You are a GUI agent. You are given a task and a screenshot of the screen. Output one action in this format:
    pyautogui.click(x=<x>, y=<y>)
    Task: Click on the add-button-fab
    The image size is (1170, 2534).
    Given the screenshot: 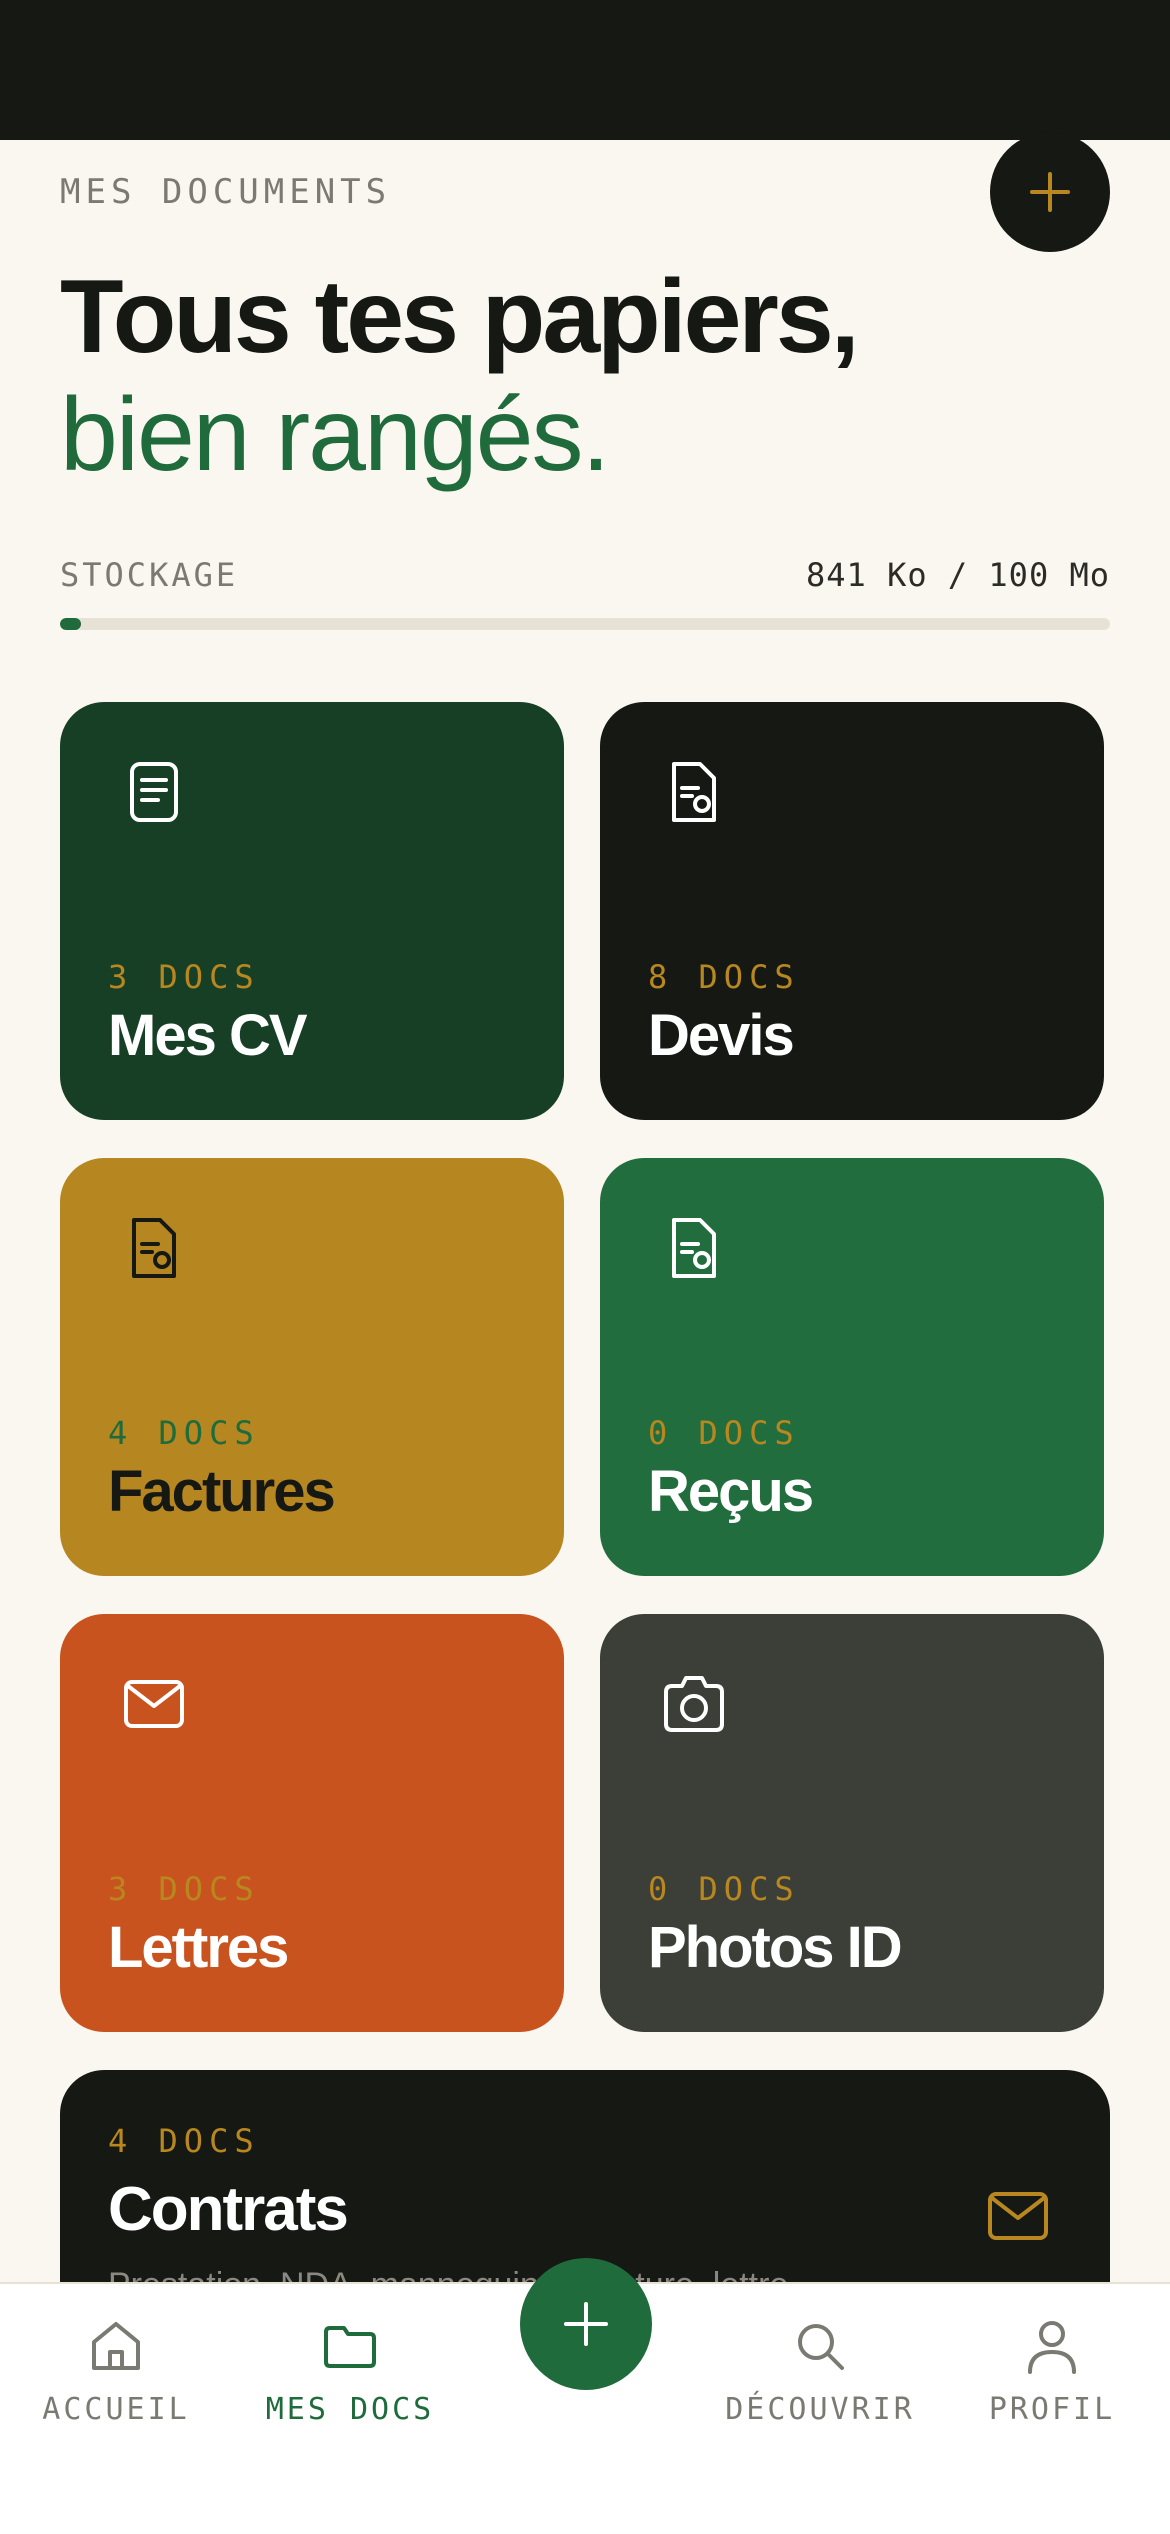 What is the action you would take?
    pyautogui.click(x=586, y=2324)
    